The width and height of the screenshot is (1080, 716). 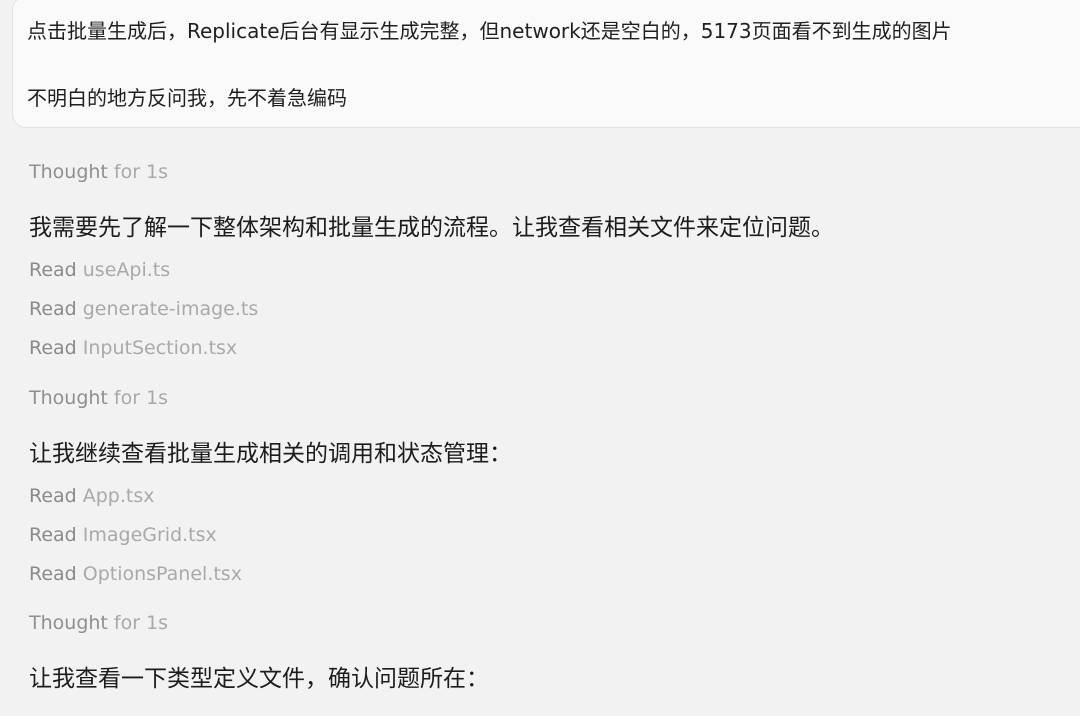 I want to click on read-file-name: App.tsx, so click(x=118, y=496).